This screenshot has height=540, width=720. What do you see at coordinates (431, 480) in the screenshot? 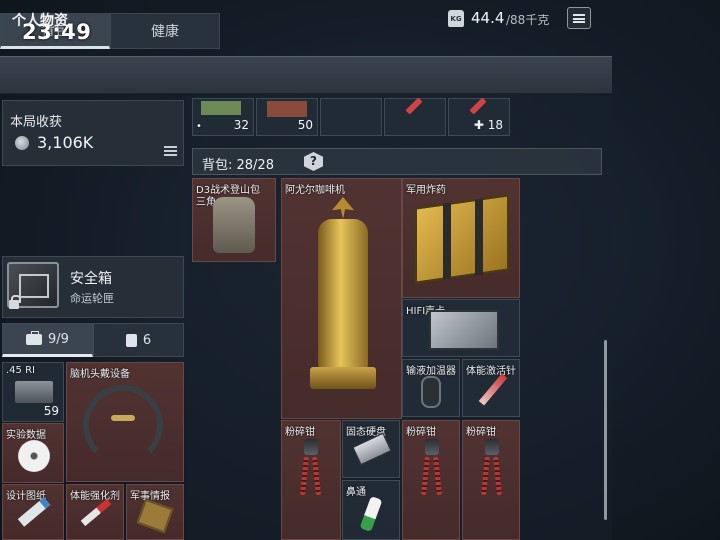
I see `item-pliers-2: 粉碎钳` at bounding box center [431, 480].